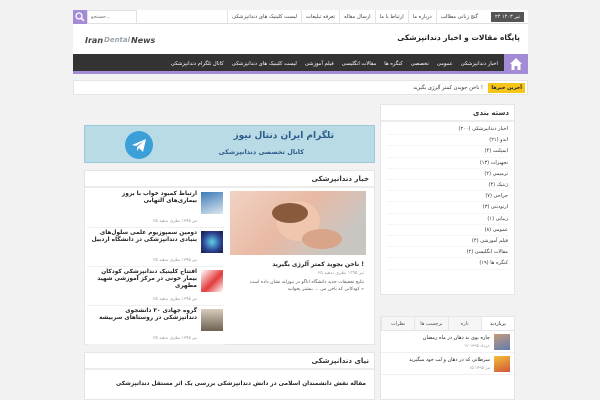  Describe the element at coordinates (320, 17) in the screenshot. I see `top-link-ads: تعرفه تبلیغات` at that location.